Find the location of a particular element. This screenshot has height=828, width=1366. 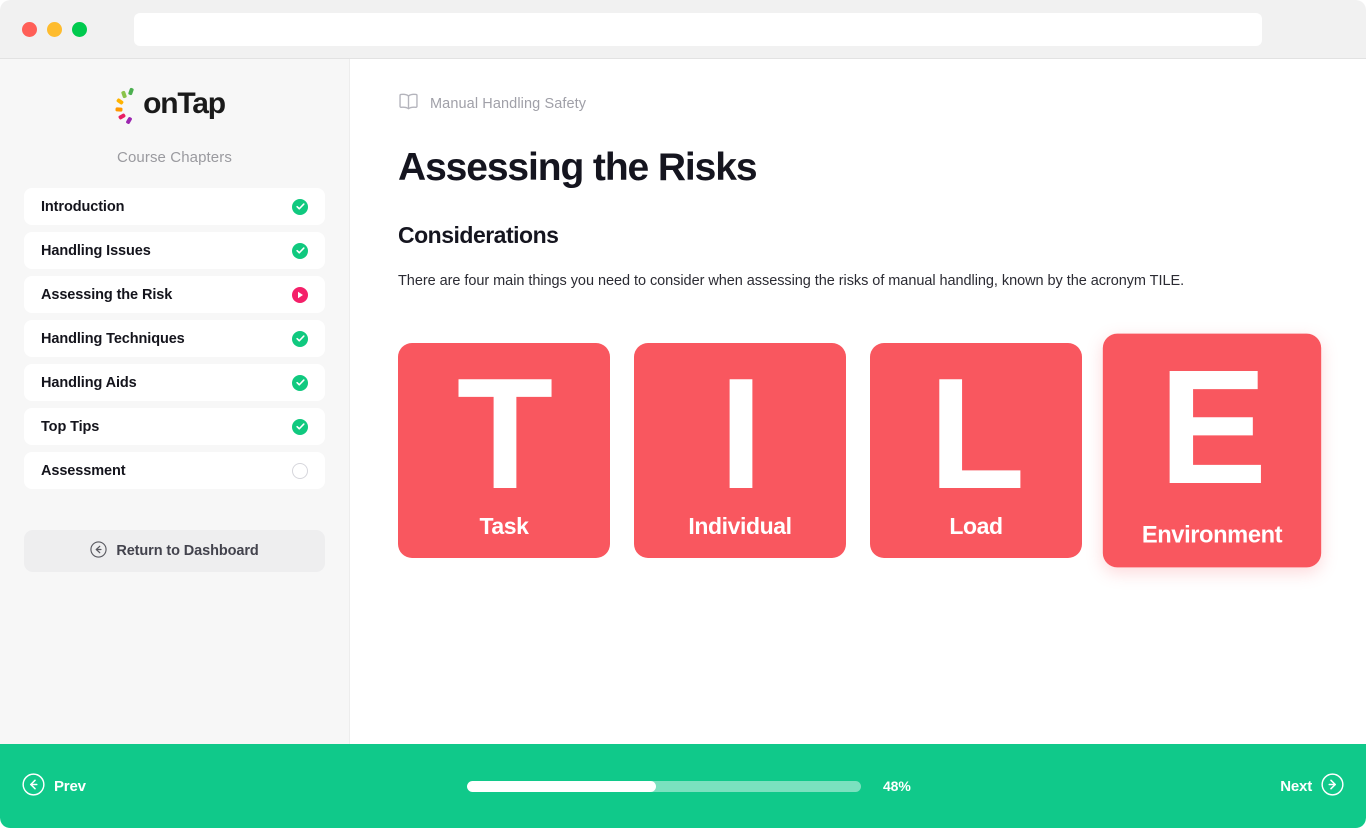

logo-burst-icon is located at coordinates (128, 106).